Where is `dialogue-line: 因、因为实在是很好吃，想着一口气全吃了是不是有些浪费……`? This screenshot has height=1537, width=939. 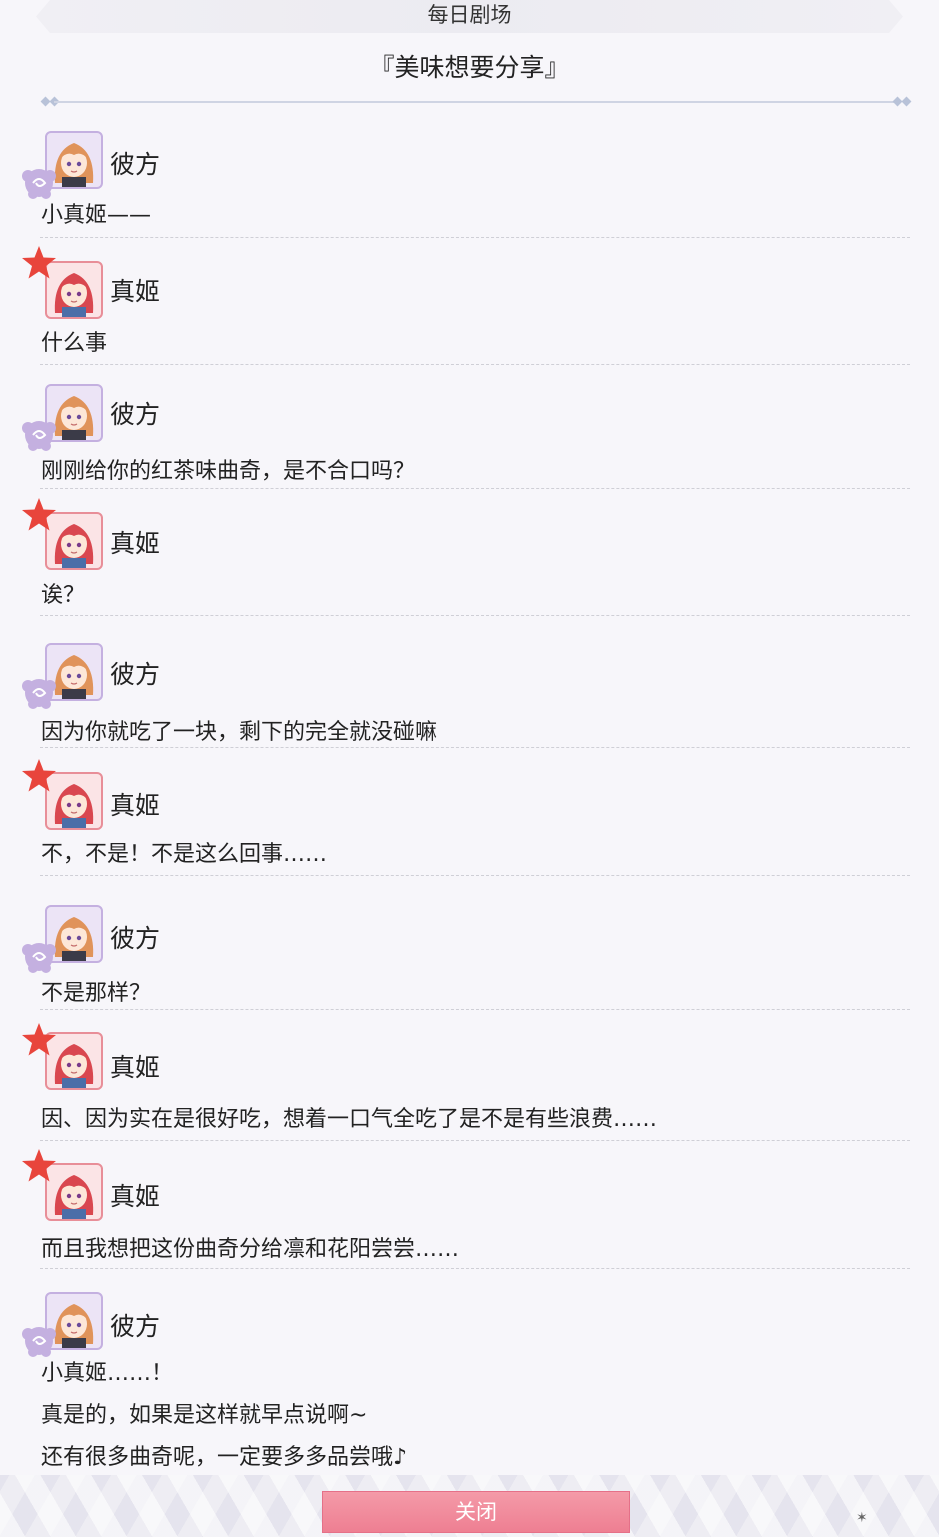 dialogue-line: 因、因为实在是很好吃，想着一口气全吃了是不是有些浪费…… is located at coordinates (349, 1119).